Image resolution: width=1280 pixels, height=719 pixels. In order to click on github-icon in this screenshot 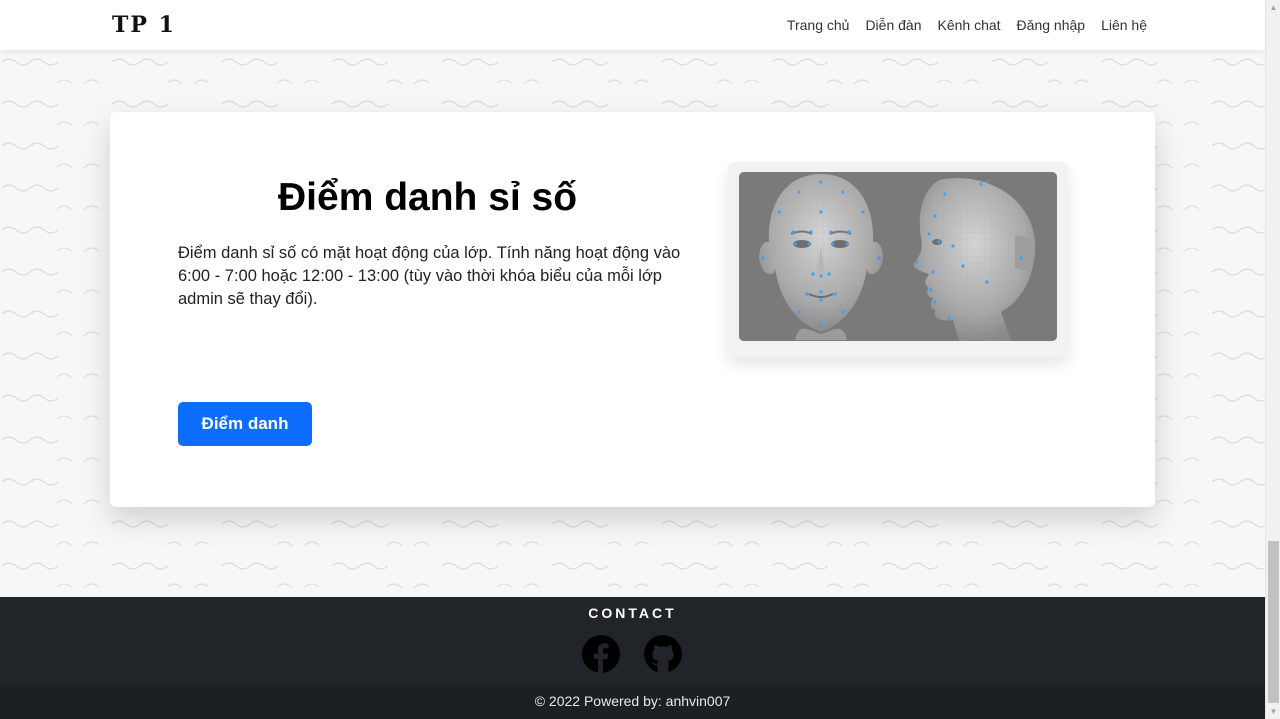, I will do `click(663, 654)`.